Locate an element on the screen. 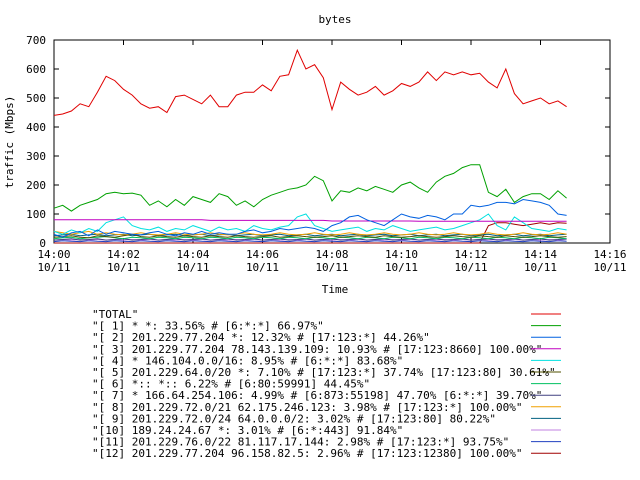  chart-title: bytes is located at coordinates (334, 19).